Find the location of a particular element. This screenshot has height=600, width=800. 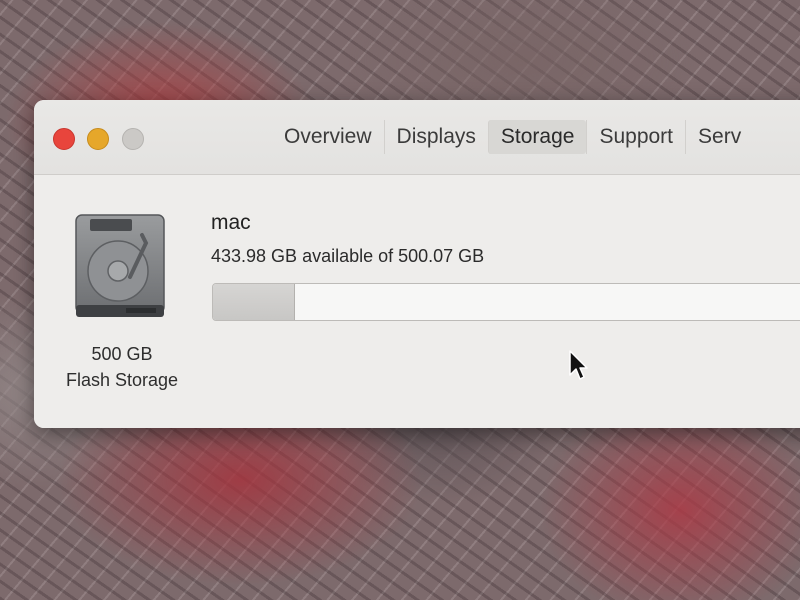

hard-drive-icon is located at coordinates (120, 267).